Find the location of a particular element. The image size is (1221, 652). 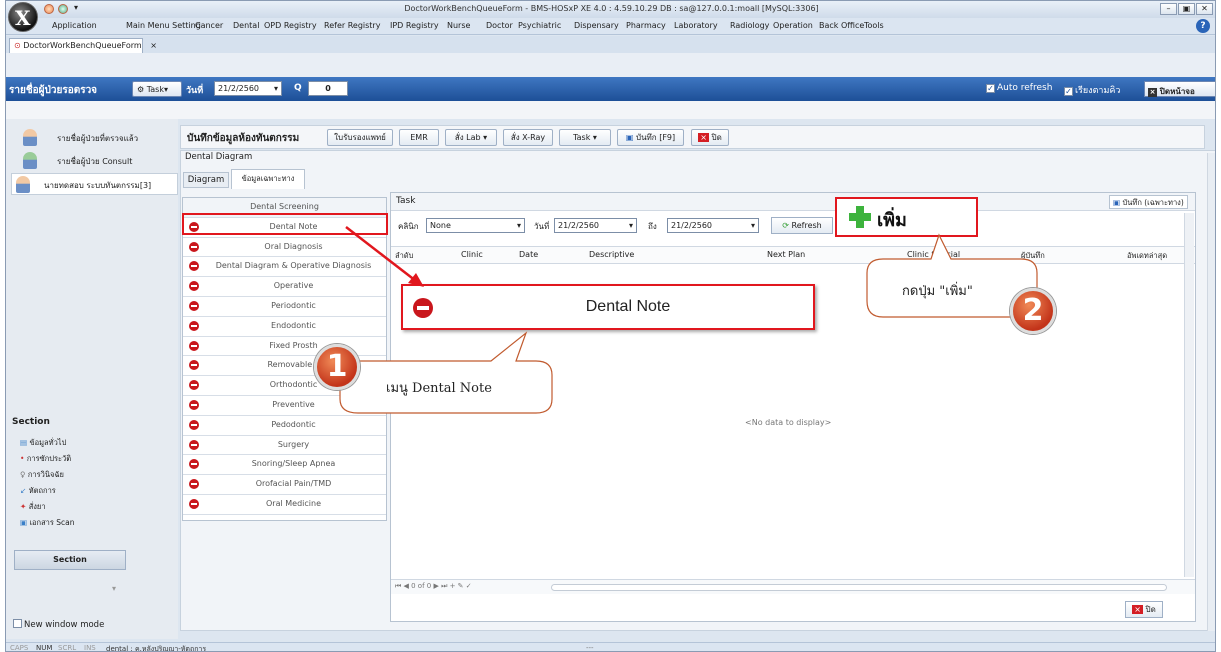

date-from-input: 21/2/2560 ▾ is located at coordinates (595, 225).